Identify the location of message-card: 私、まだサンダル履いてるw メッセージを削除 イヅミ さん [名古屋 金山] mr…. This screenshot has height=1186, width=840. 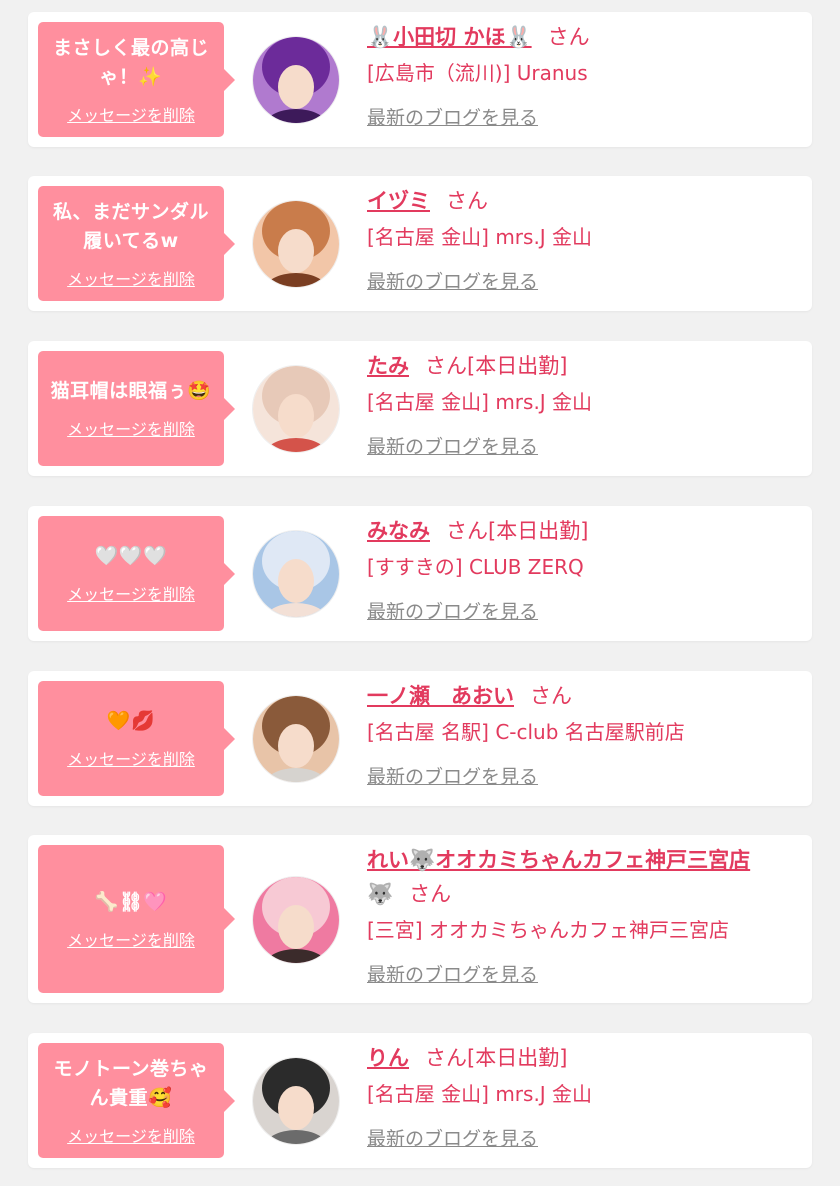
(420, 243).